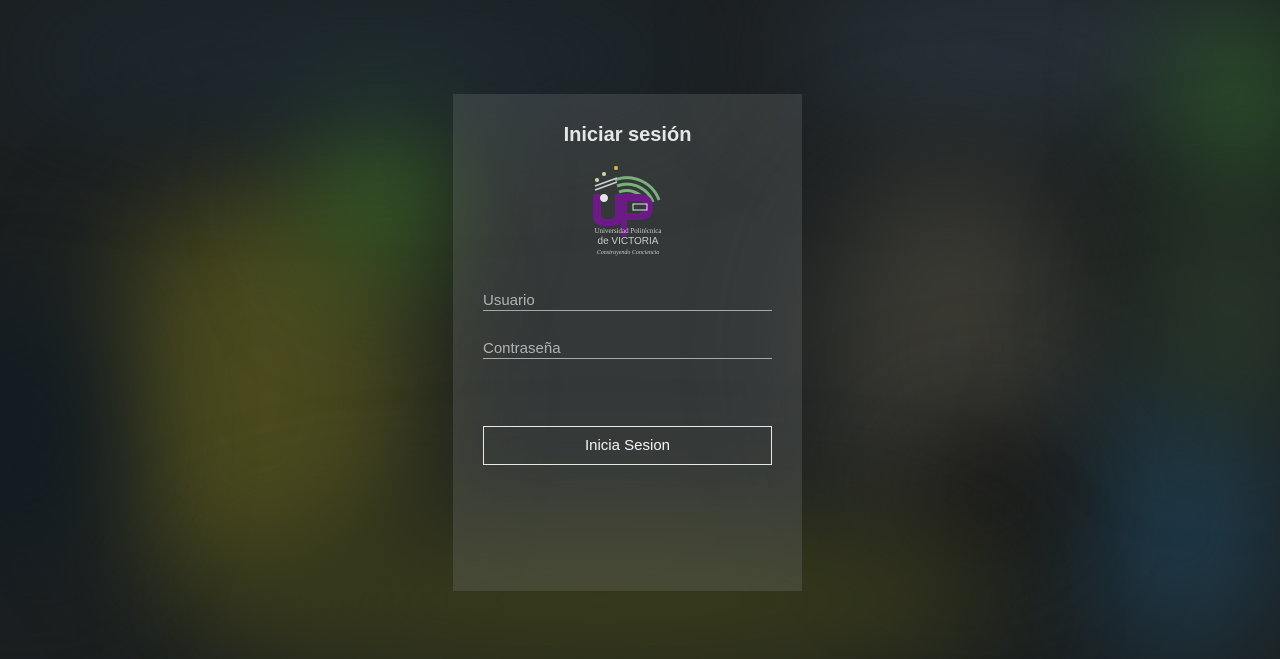 Image resolution: width=1280 pixels, height=659 pixels. Describe the element at coordinates (627, 445) in the screenshot. I see `login-button: Inicia Sesion` at that location.